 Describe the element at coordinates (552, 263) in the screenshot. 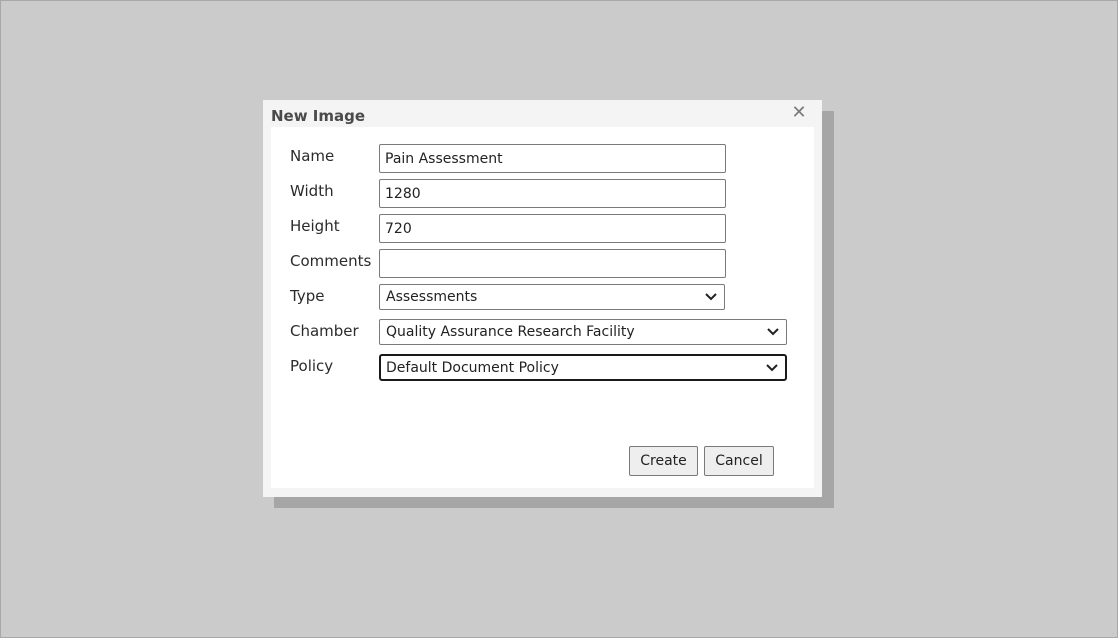

I see `comments-input` at that location.